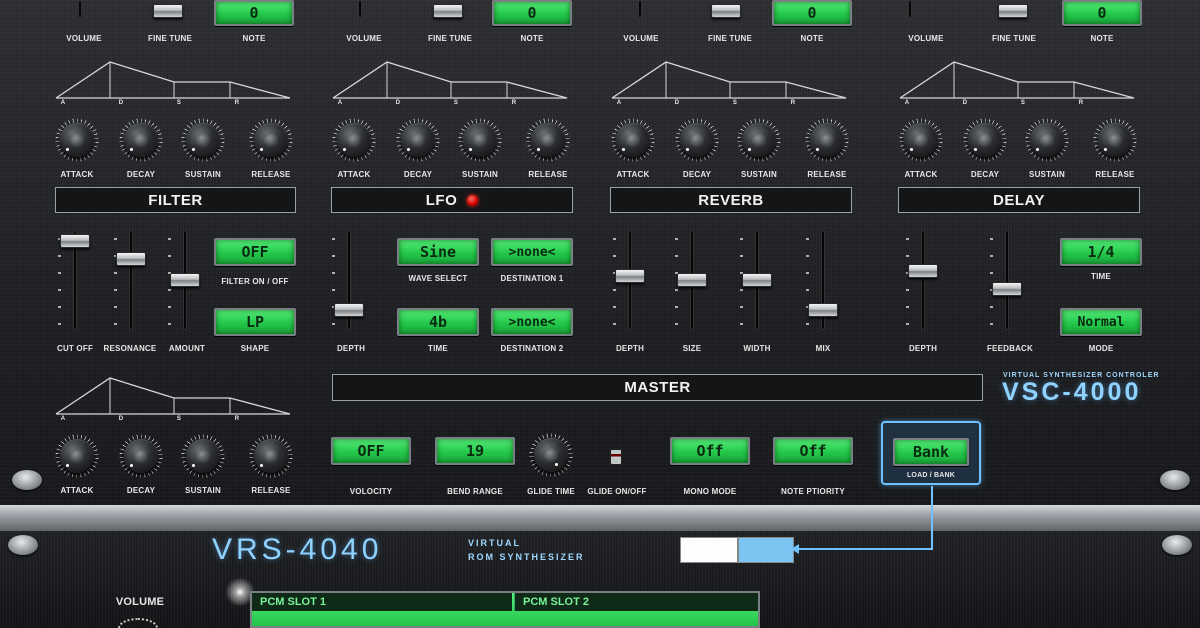 This screenshot has height=628, width=1200. I want to click on destination-1-display: >none<, so click(532, 252).